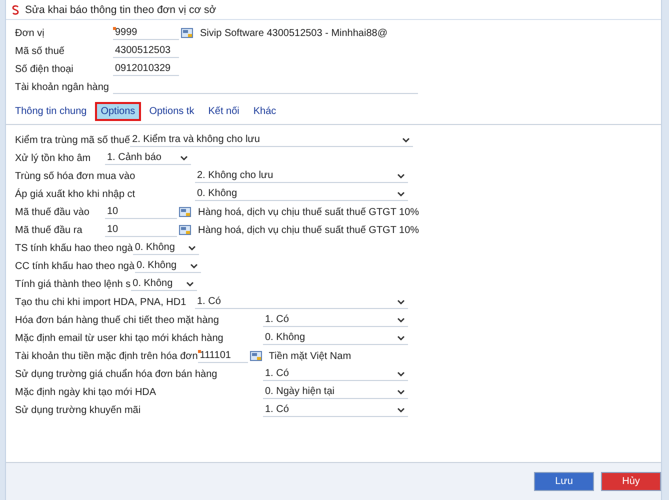 The height and width of the screenshot is (500, 669). What do you see at coordinates (196, 139) in the screenshot?
I see `dropdown-value: 2. Kiểm tra và không cho lưu` at bounding box center [196, 139].